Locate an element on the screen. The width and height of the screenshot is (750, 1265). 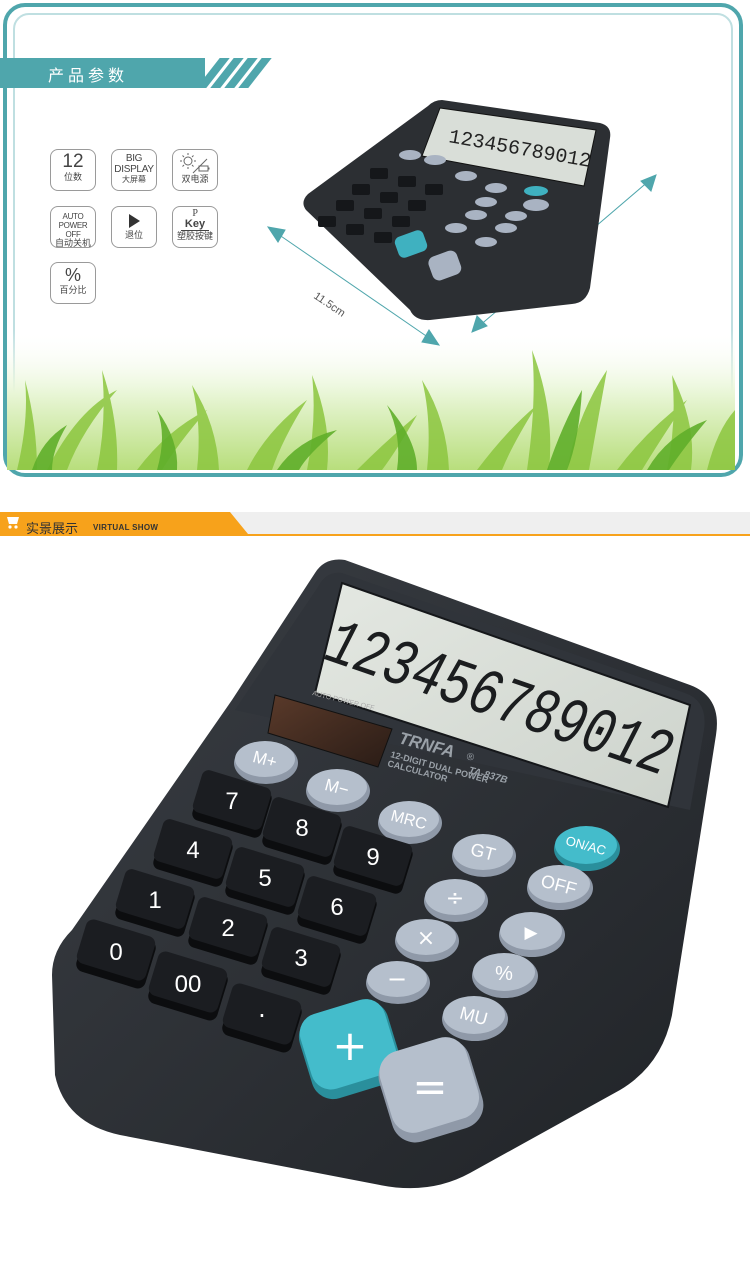
key-label: 3 is located at coordinates (300, 958).